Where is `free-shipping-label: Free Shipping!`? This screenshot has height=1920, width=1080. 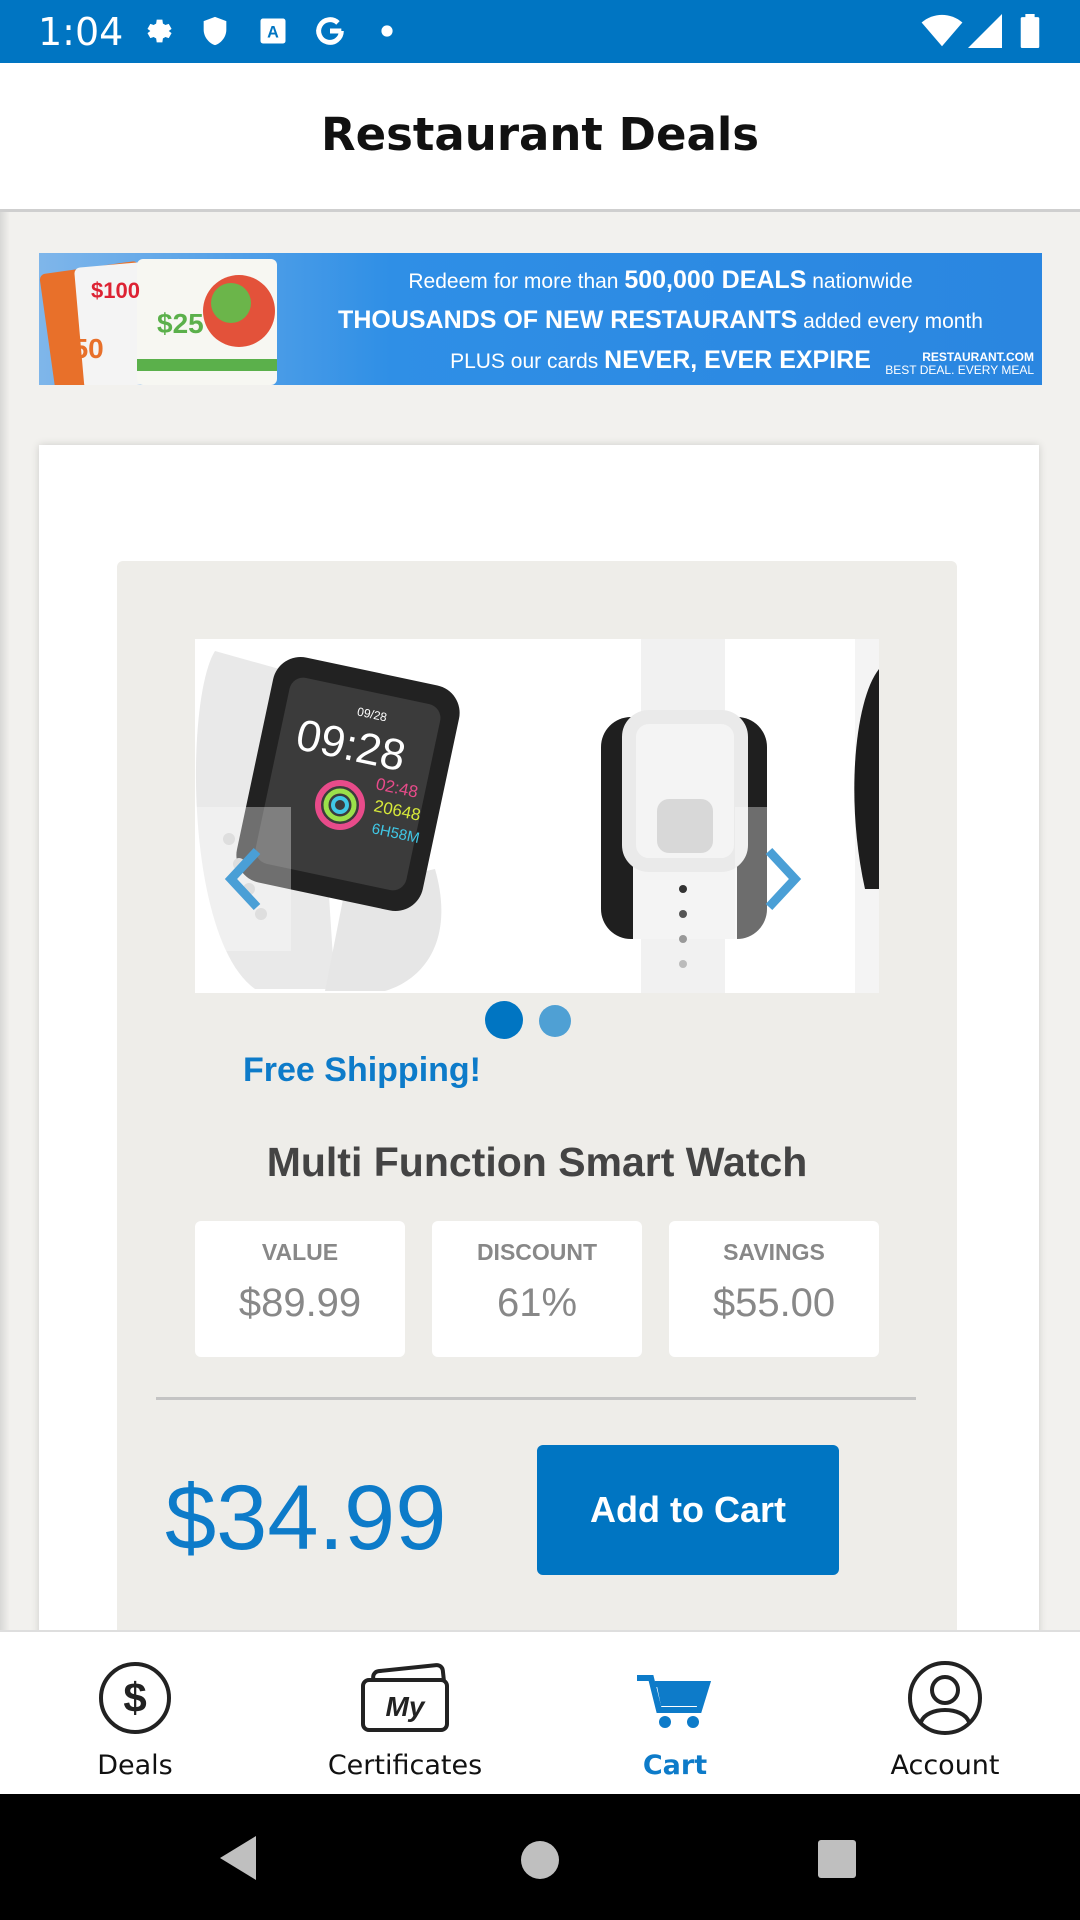
free-shipping-label: Free Shipping! is located at coordinates (362, 1070).